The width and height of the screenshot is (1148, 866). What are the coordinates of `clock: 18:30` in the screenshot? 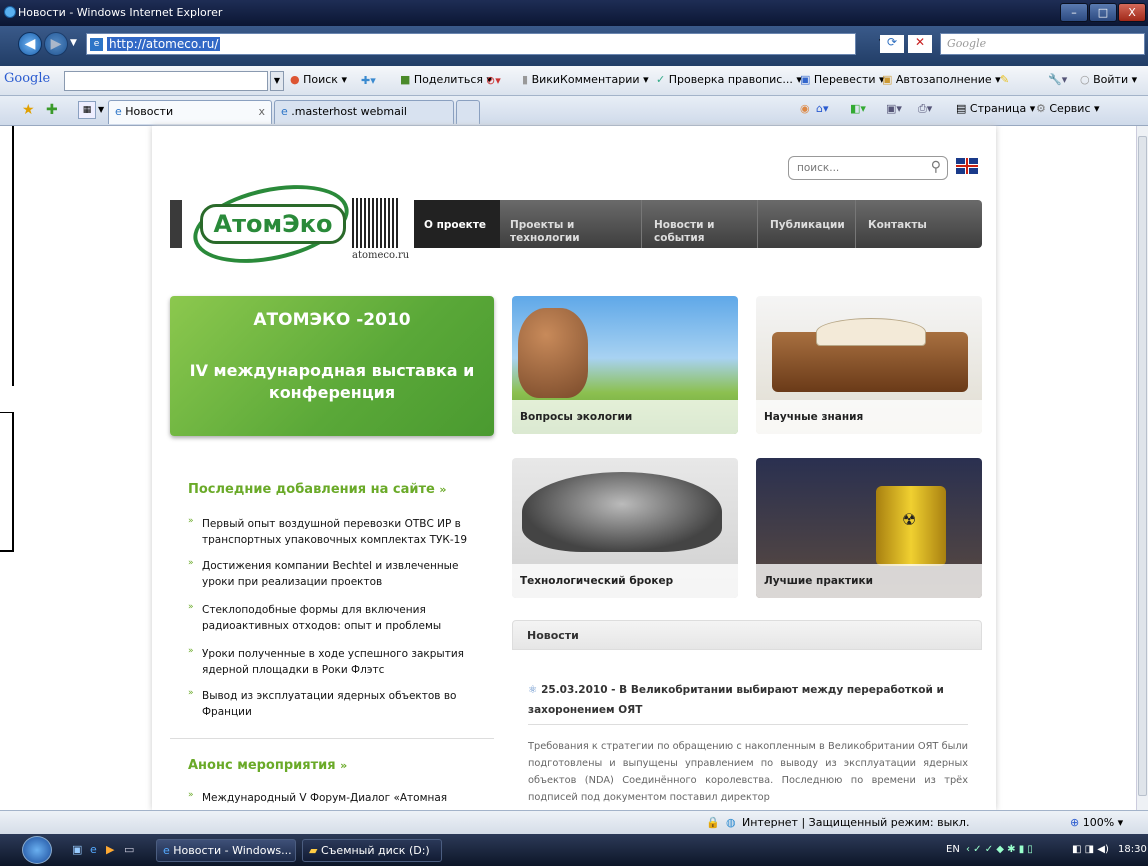 It's located at (1132, 849).